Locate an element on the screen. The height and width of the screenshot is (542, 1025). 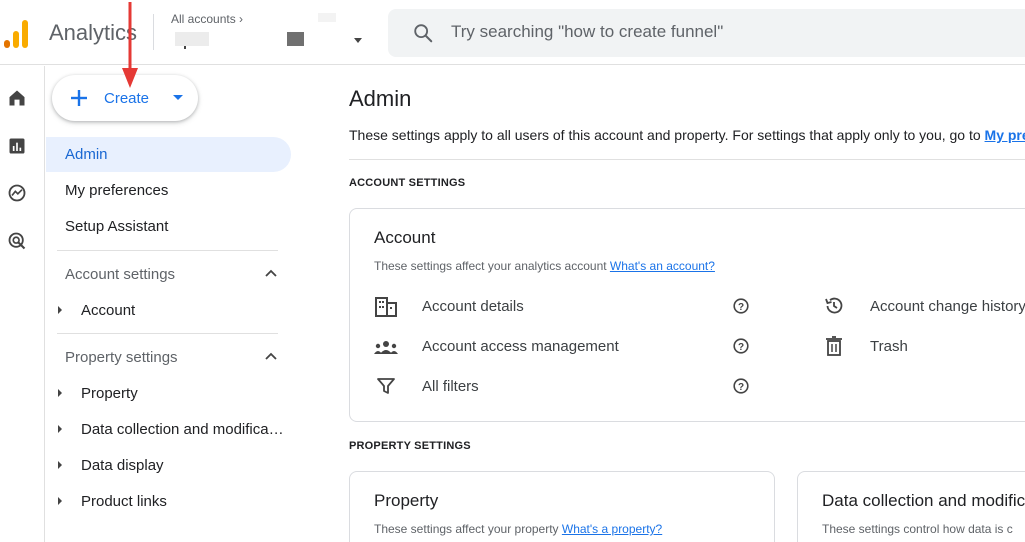
filter-icon is located at coordinates (386, 386).